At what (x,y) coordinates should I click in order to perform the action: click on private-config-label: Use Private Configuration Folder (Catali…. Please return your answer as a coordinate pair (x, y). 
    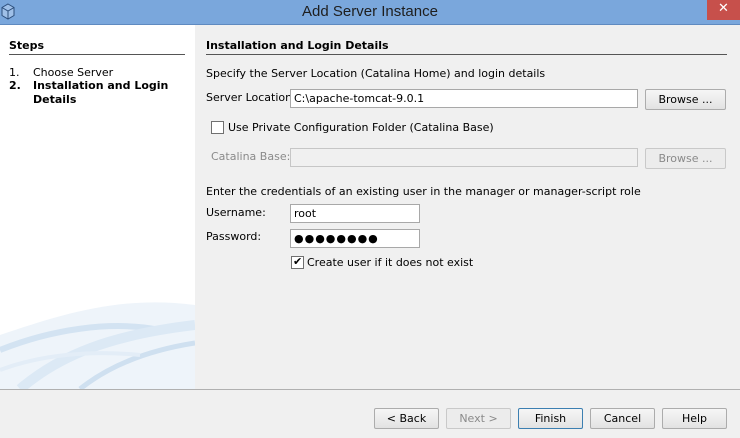
    Looking at the image, I should click on (361, 127).